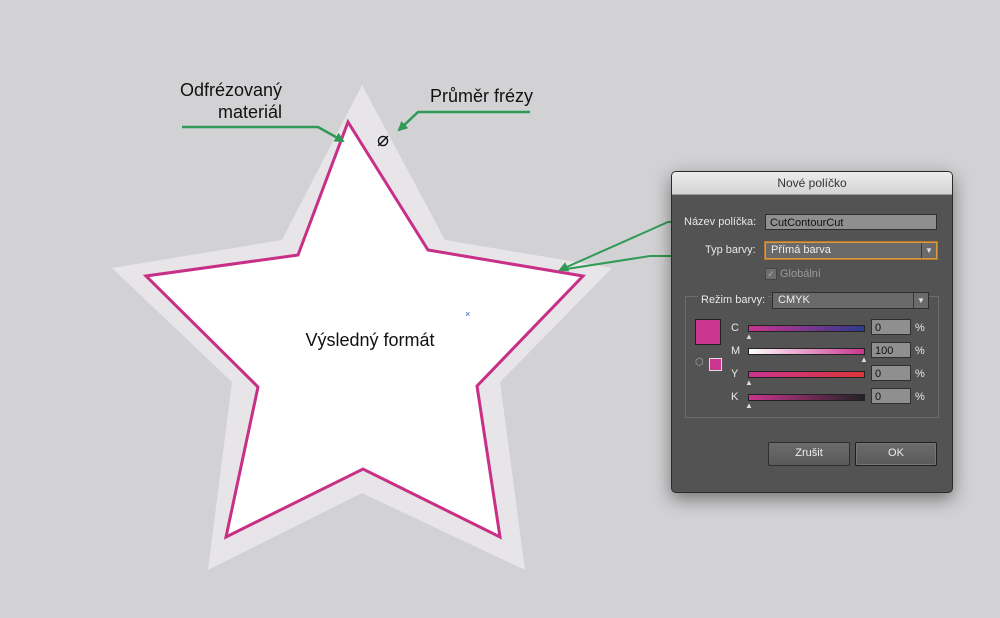 The height and width of the screenshot is (618, 1000). Describe the element at coordinates (801, 250) in the screenshot. I see `color-type-value: Přímá barva` at that location.